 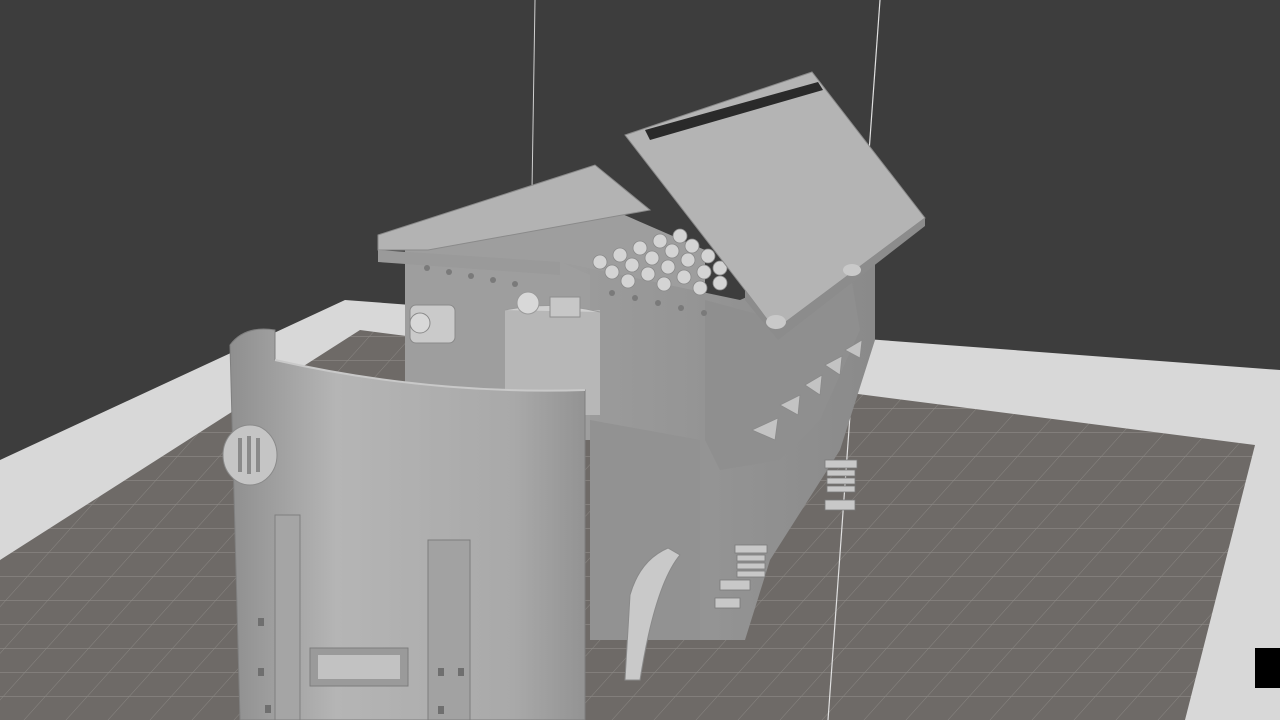 I want to click on plate-corner-marker, so click(x=1267, y=668).